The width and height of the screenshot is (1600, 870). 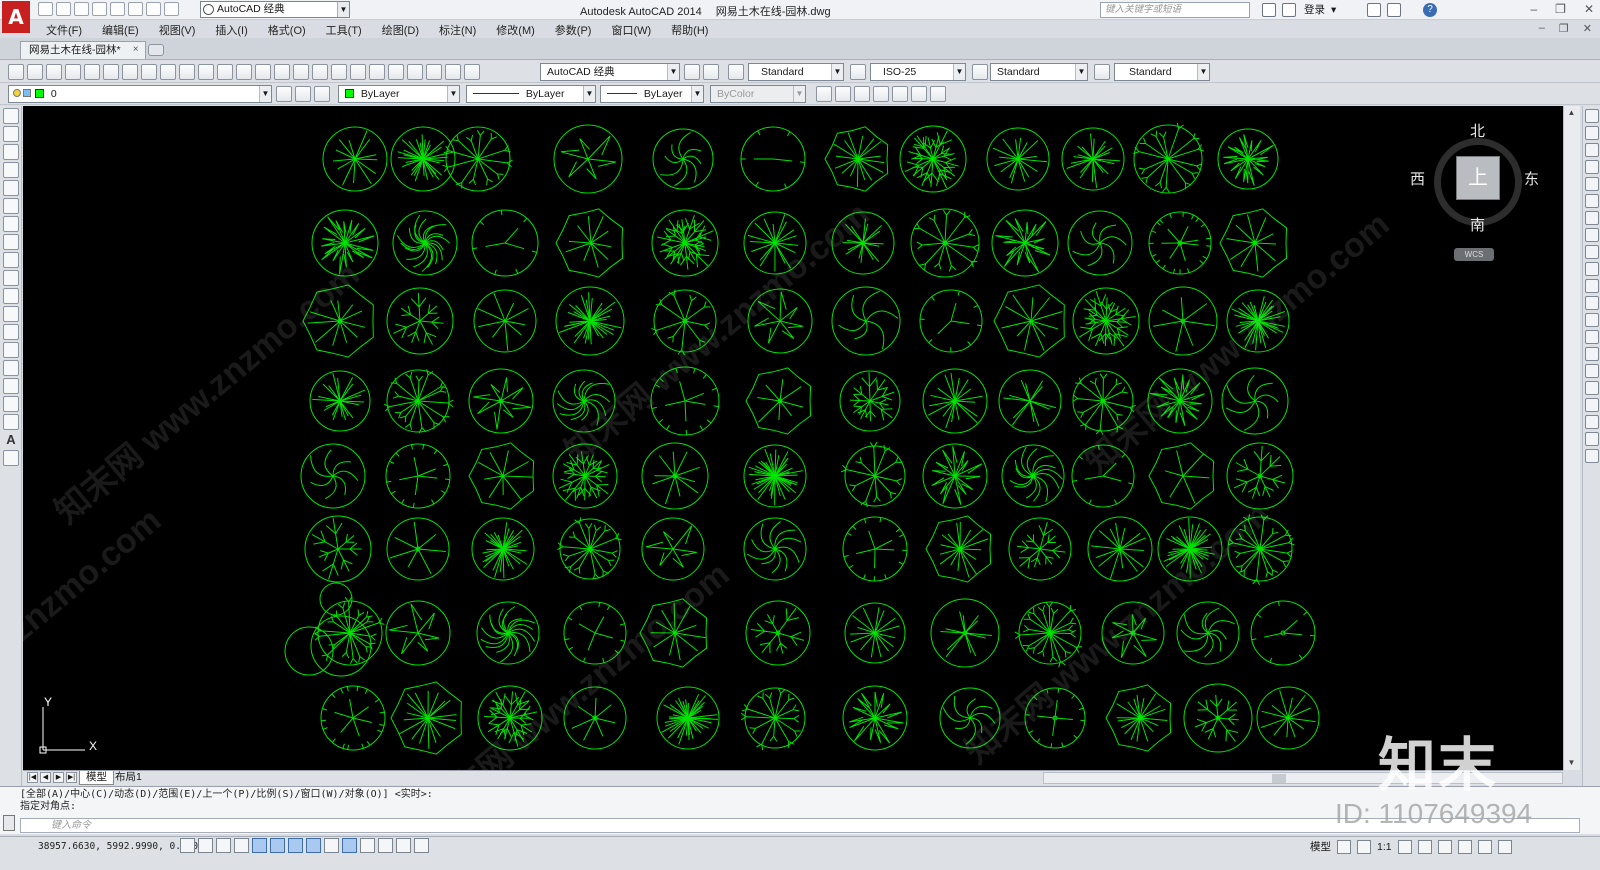 I want to click on workspace-save-icon, so click(x=711, y=72).